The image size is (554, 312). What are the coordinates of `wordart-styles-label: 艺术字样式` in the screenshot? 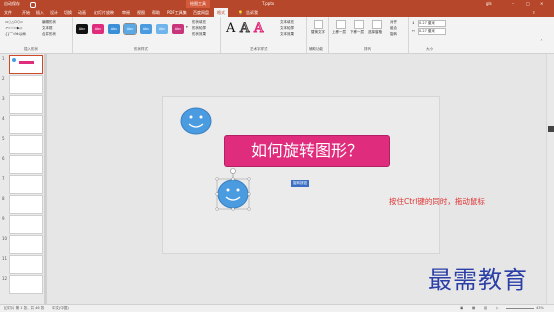 It's located at (259, 49).